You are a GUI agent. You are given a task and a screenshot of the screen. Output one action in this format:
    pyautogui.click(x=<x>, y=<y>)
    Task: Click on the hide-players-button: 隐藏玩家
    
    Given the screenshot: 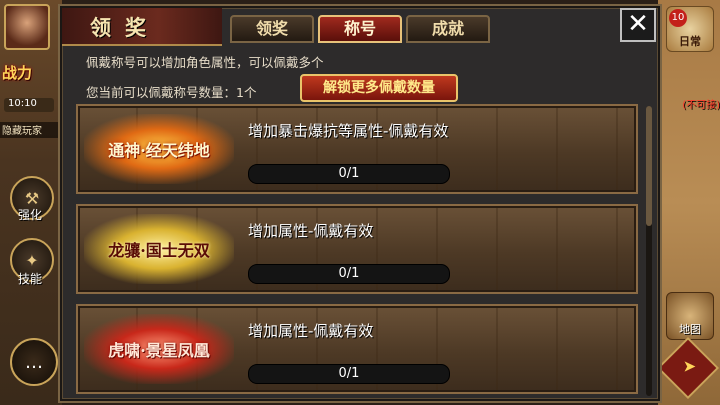 What is the action you would take?
    pyautogui.click(x=31, y=130)
    